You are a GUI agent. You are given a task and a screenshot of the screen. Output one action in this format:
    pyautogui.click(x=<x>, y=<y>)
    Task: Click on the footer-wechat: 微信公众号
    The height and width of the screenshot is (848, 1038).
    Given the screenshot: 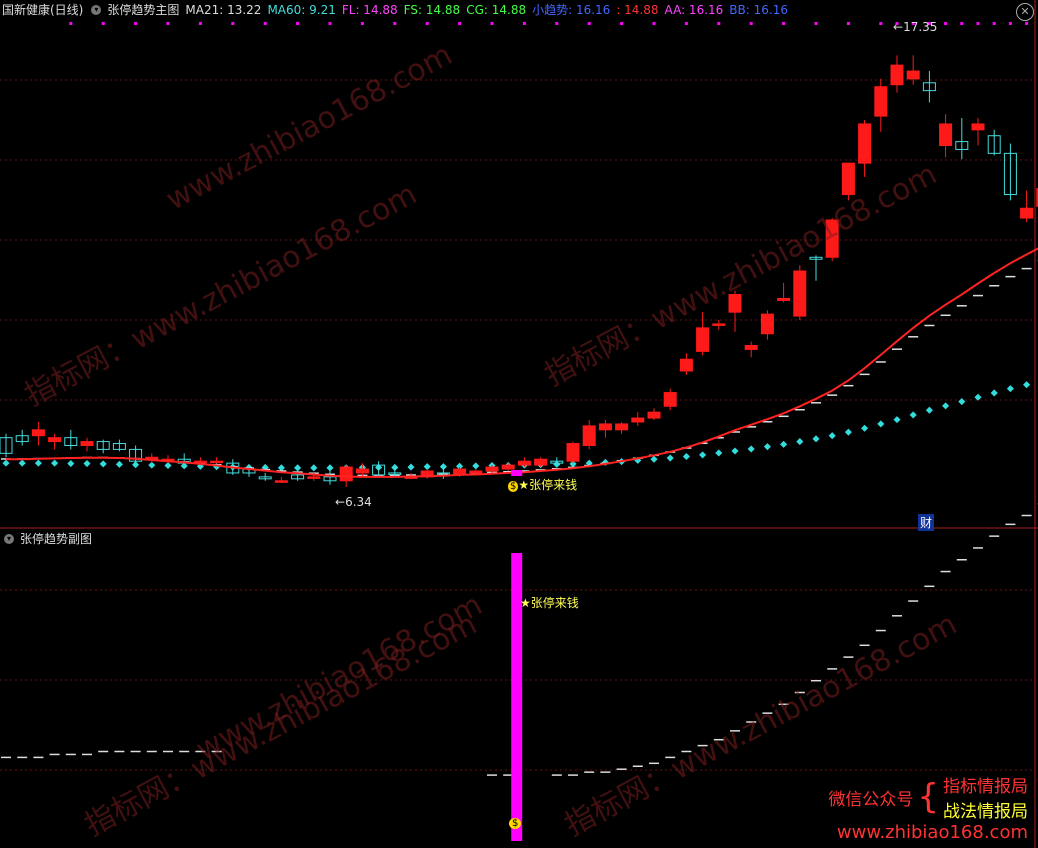 What is the action you would take?
    pyautogui.click(x=871, y=799)
    